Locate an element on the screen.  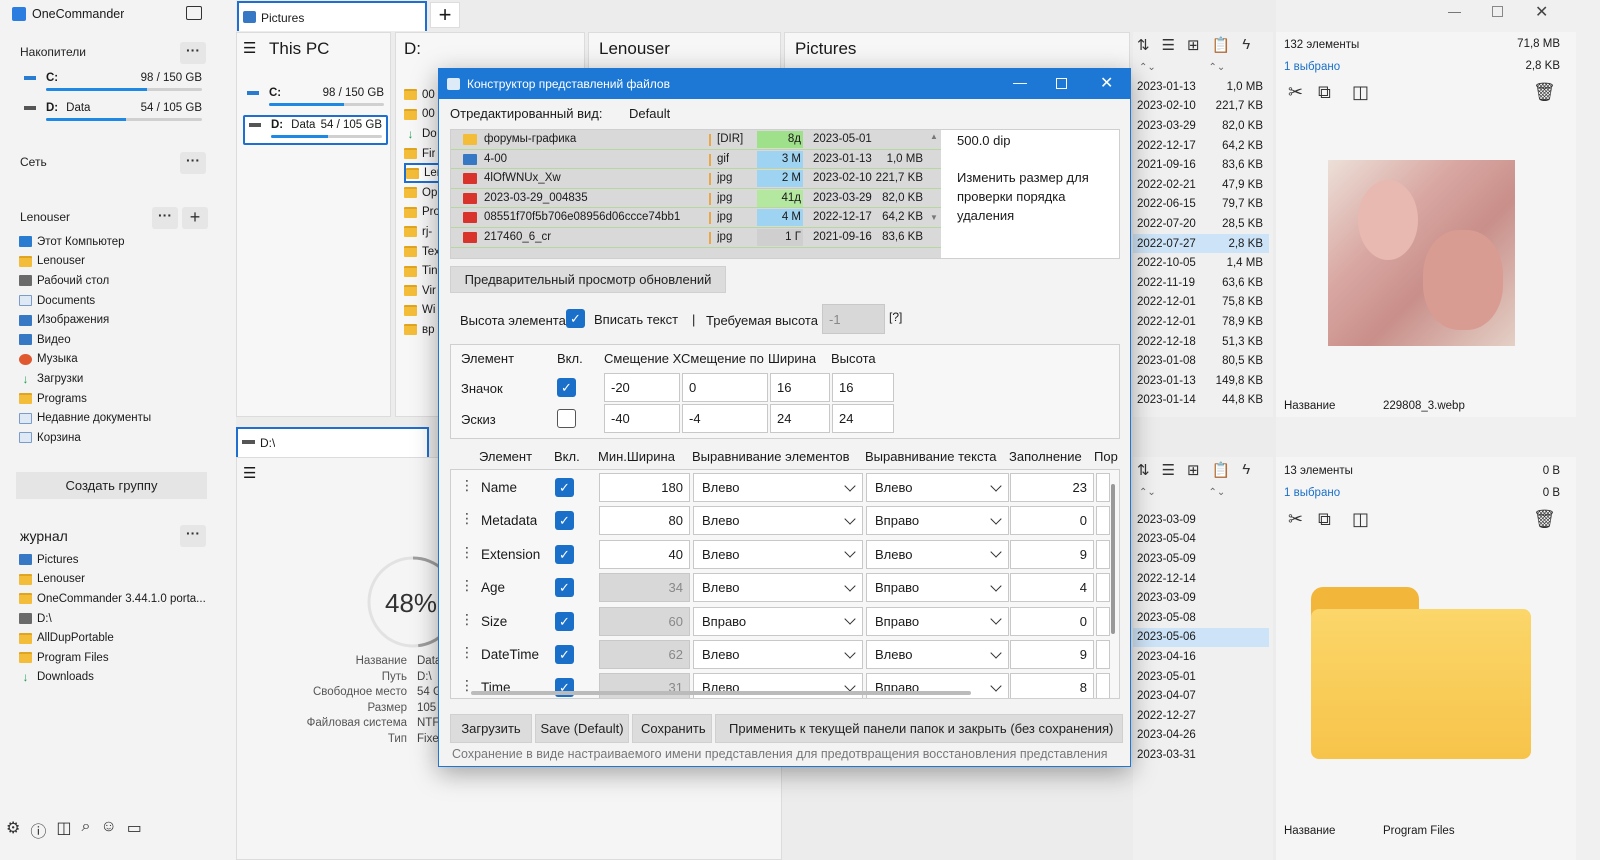
maximize-button is located at coordinates (1497, 11).